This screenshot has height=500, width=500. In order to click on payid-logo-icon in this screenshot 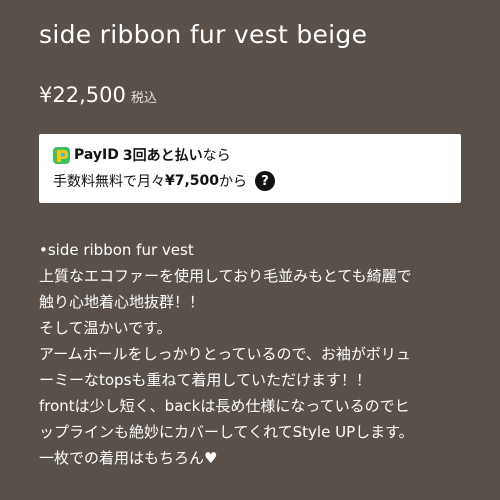, I will do `click(61, 155)`.